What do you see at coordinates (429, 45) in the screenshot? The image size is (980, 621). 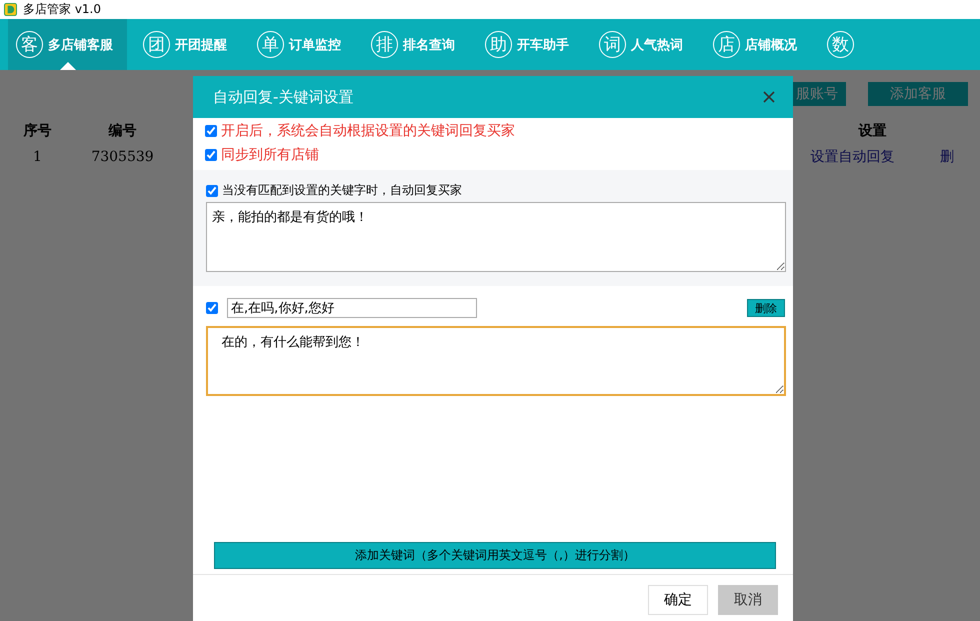 I see `nav-label: 排名查询` at bounding box center [429, 45].